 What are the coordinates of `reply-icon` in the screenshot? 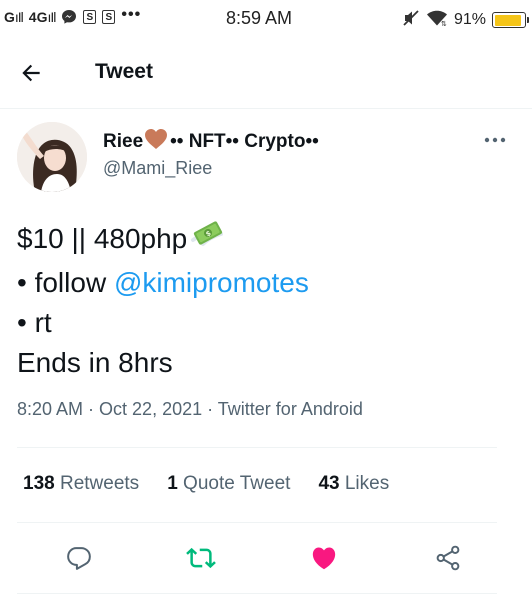 It's located at (79, 558).